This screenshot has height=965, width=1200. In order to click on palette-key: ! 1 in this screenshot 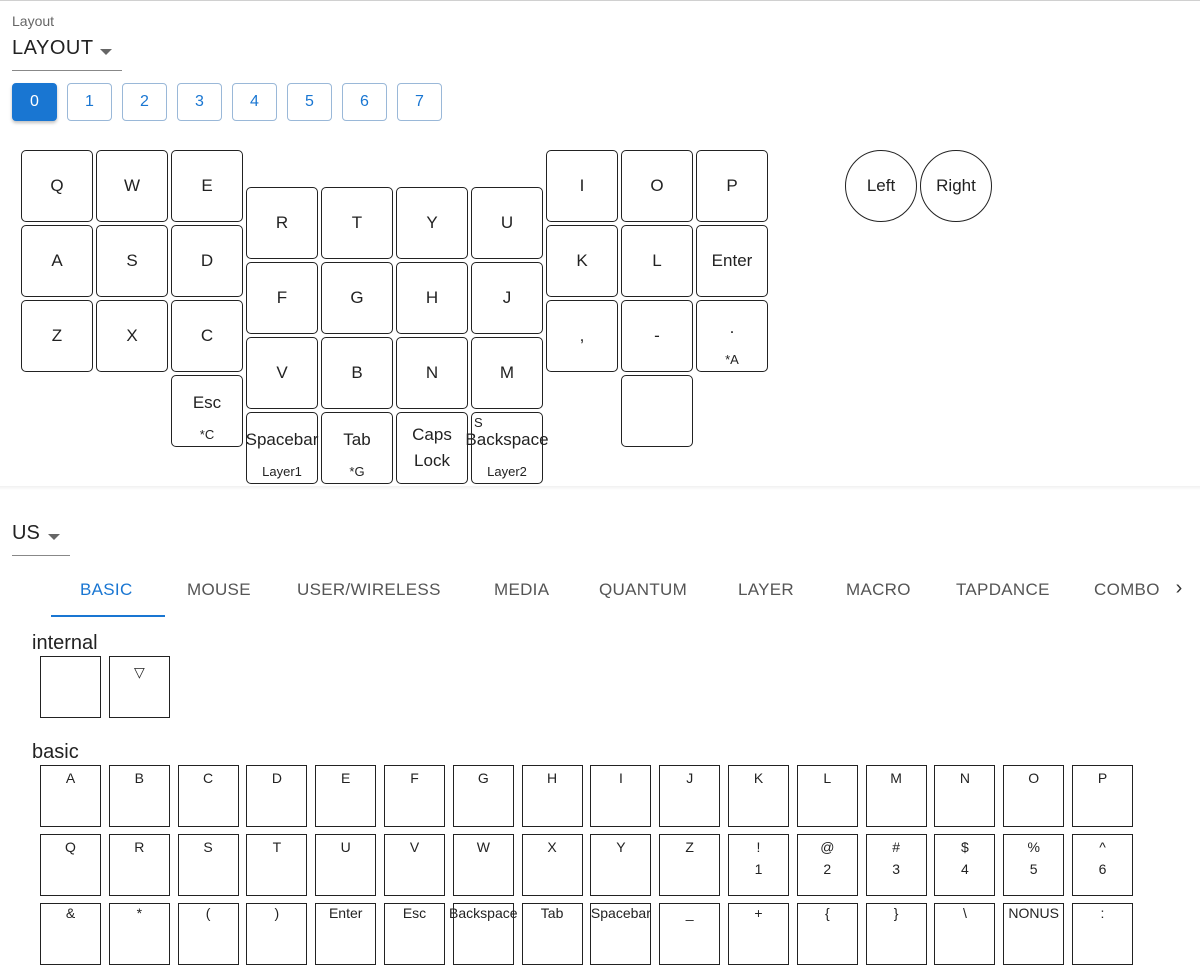, I will do `click(758, 865)`.